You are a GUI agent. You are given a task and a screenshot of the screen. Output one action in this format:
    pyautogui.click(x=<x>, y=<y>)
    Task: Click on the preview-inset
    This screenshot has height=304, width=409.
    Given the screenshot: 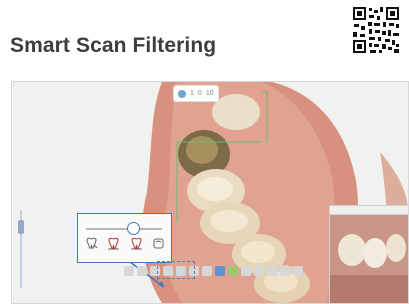 What is the action you would take?
    pyautogui.click(x=368, y=254)
    